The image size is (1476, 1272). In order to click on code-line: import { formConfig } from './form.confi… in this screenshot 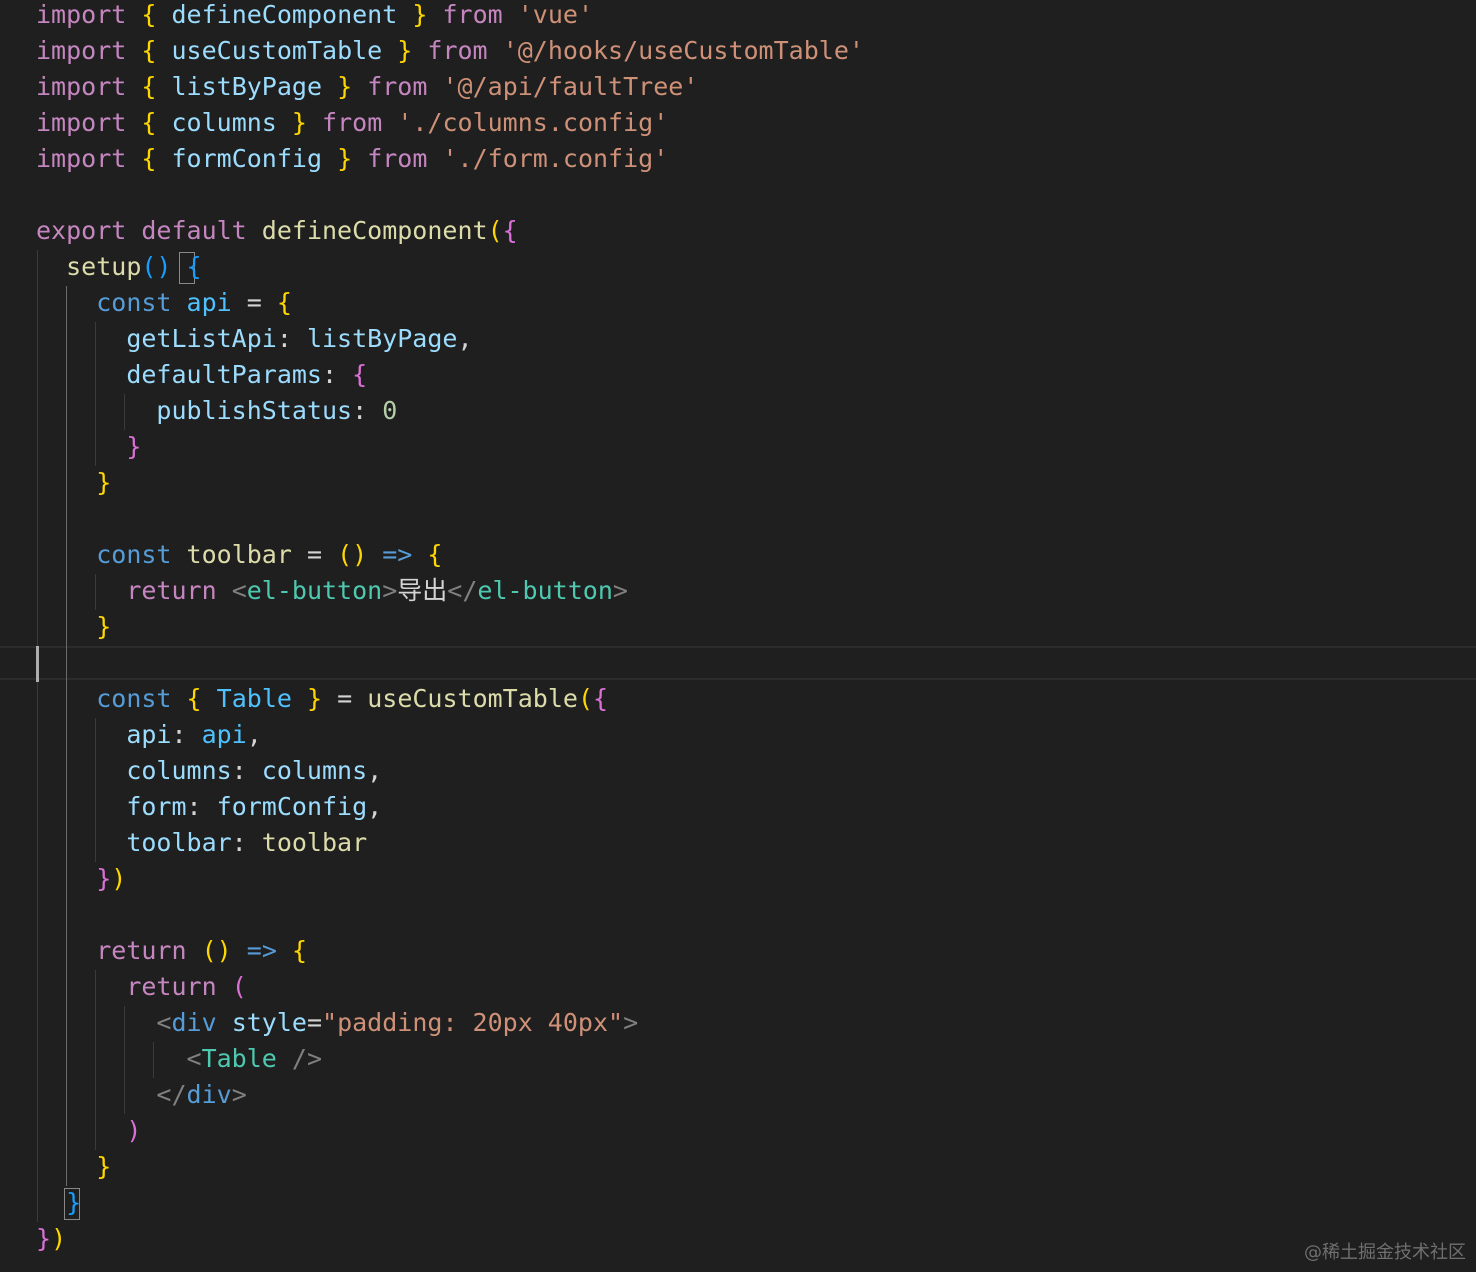, I will do `click(352, 159)`.